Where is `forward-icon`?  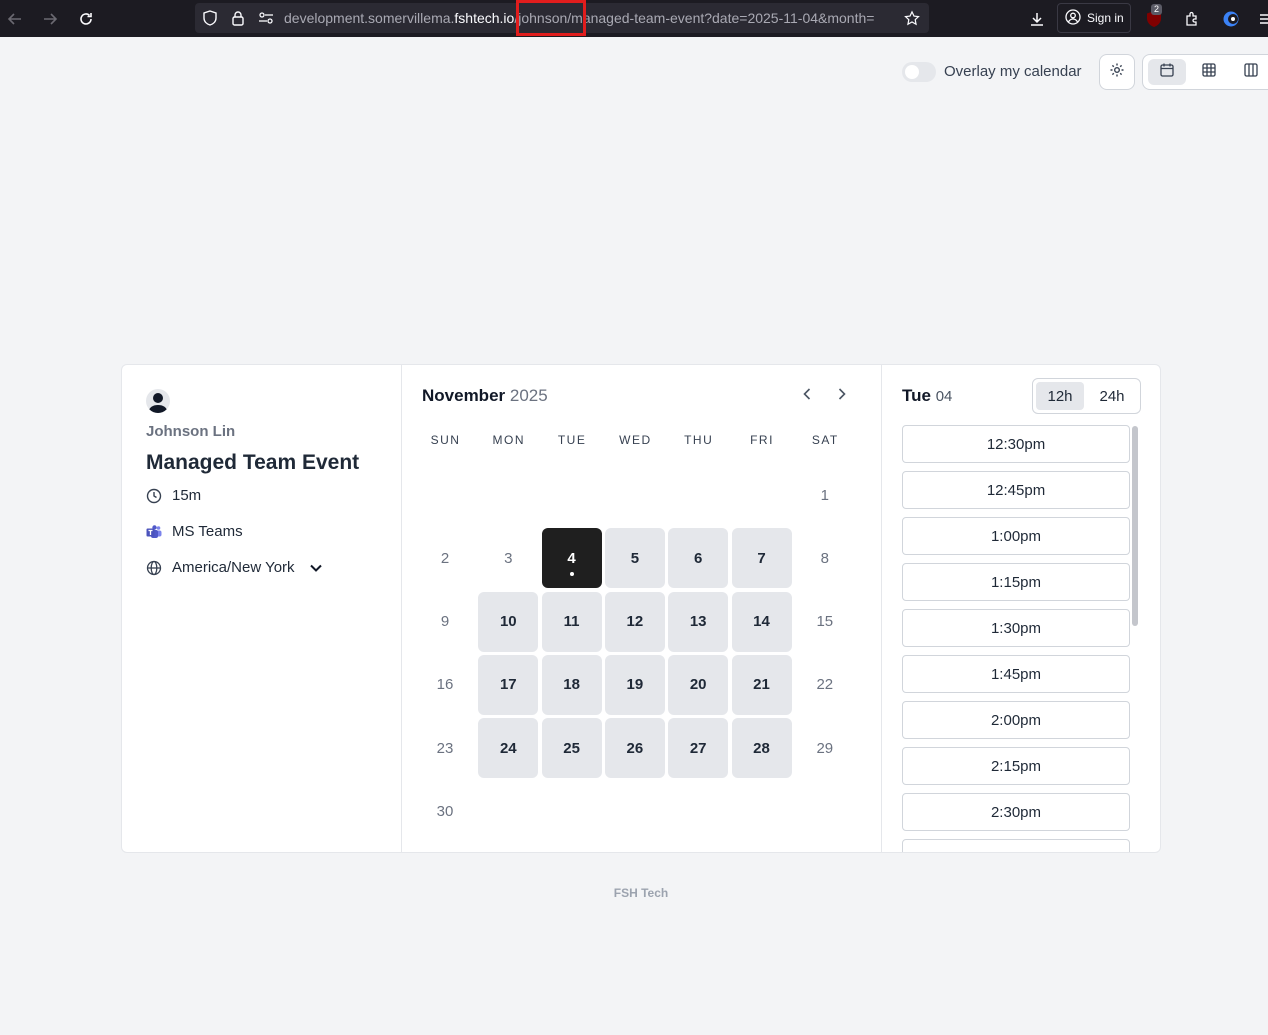
forward-icon is located at coordinates (50, 19).